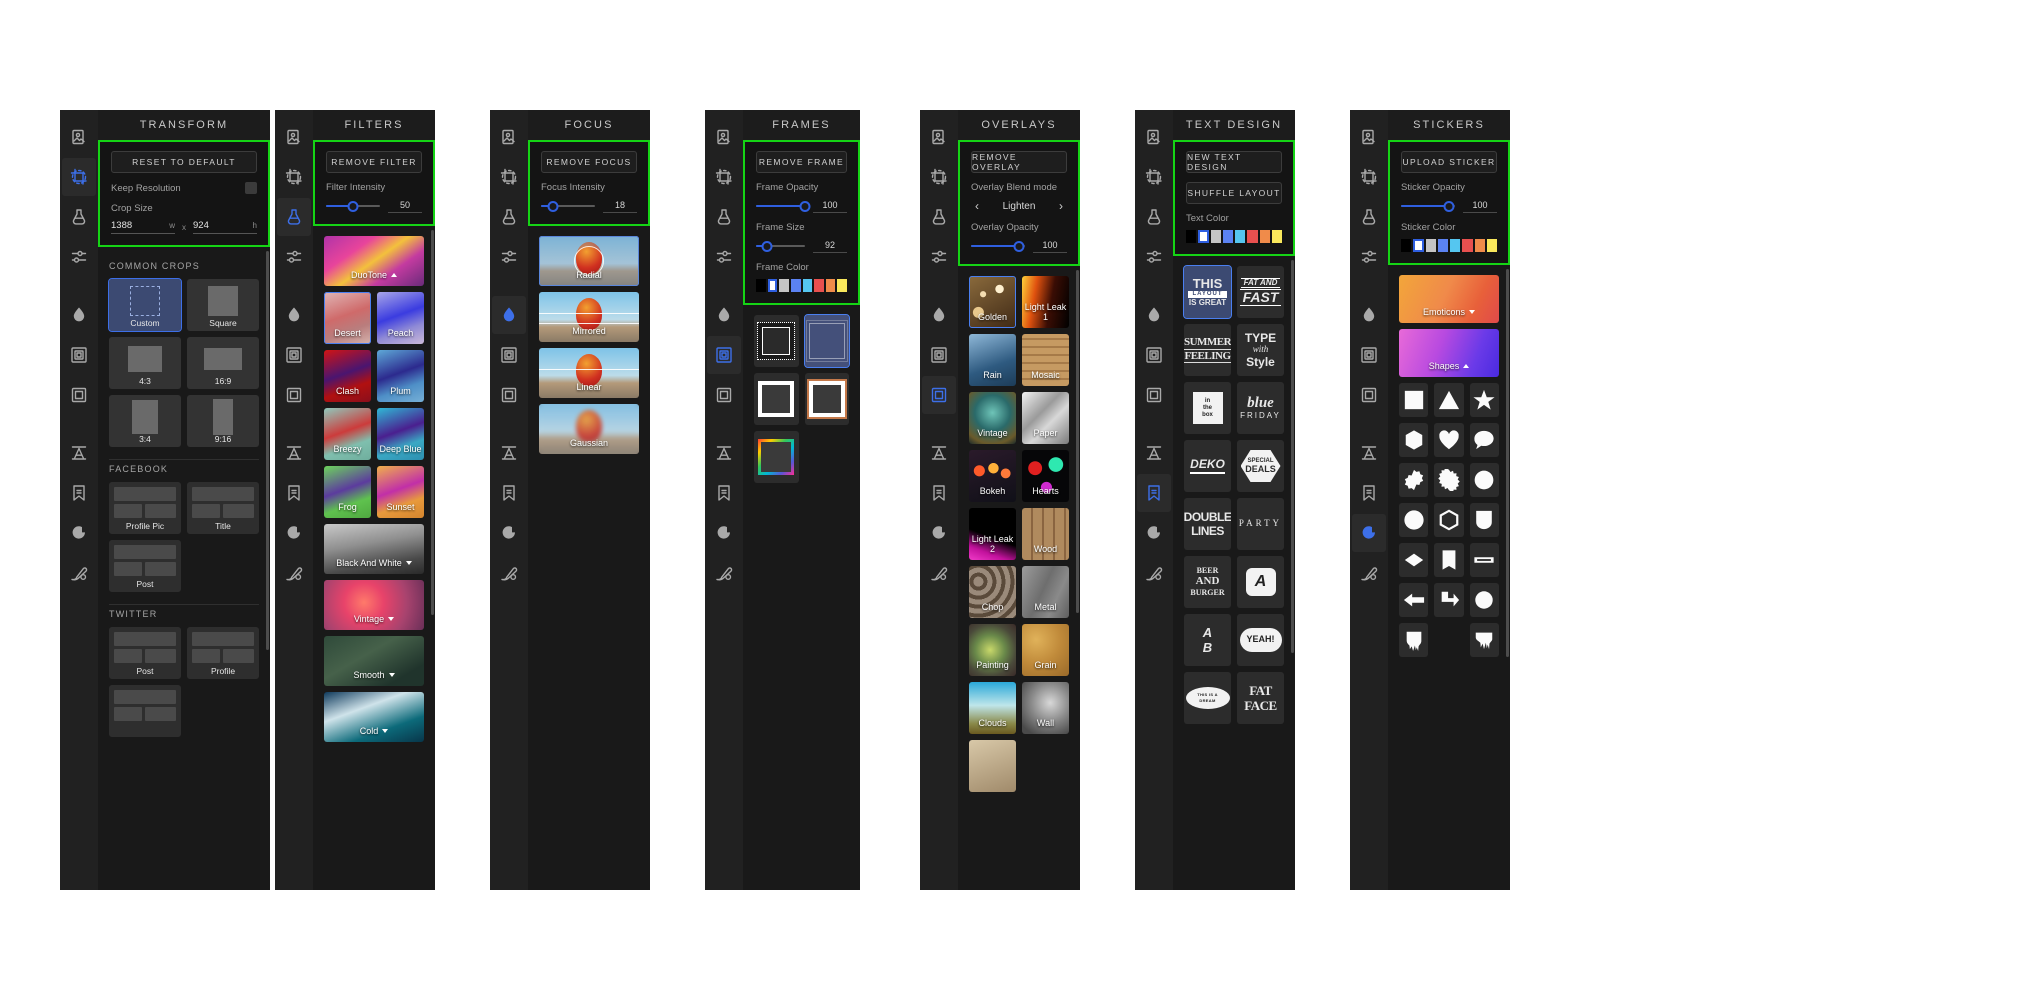 This screenshot has width=2040, height=1000. Describe the element at coordinates (223, 363) in the screenshot. I see `crop-preset-16:9: 16:9` at that location.